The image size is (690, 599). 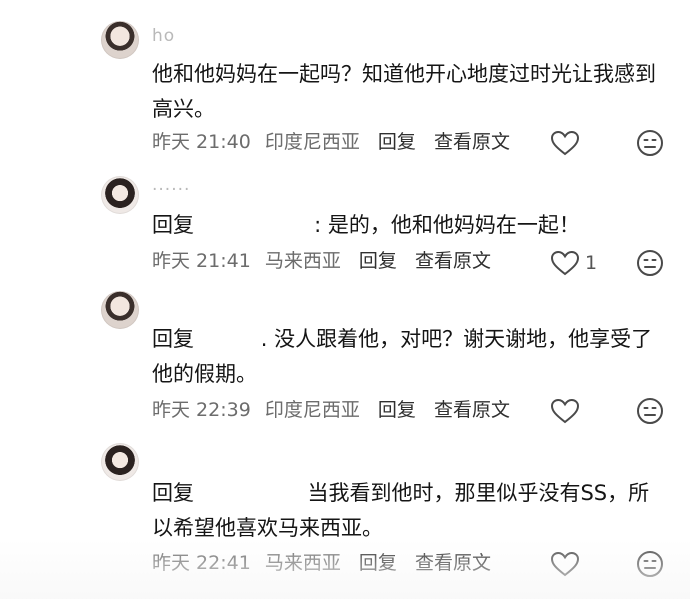 What do you see at coordinates (591, 263) in the screenshot?
I see `like-count: 1` at bounding box center [591, 263].